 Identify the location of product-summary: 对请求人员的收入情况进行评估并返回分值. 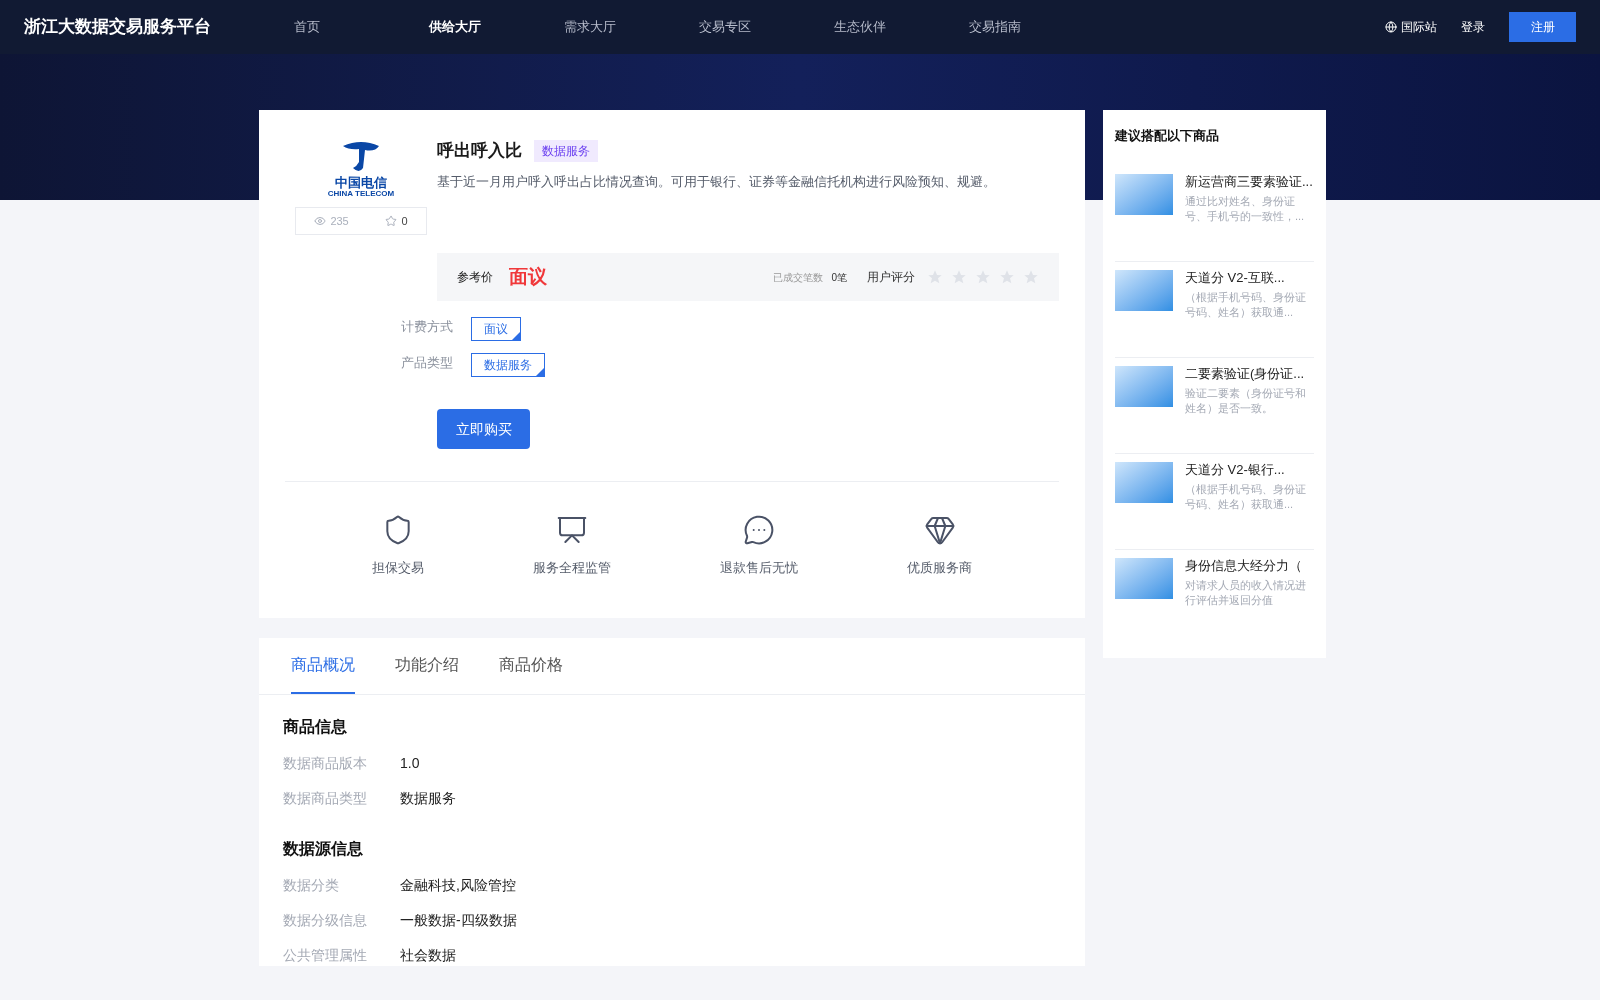
(1246, 592).